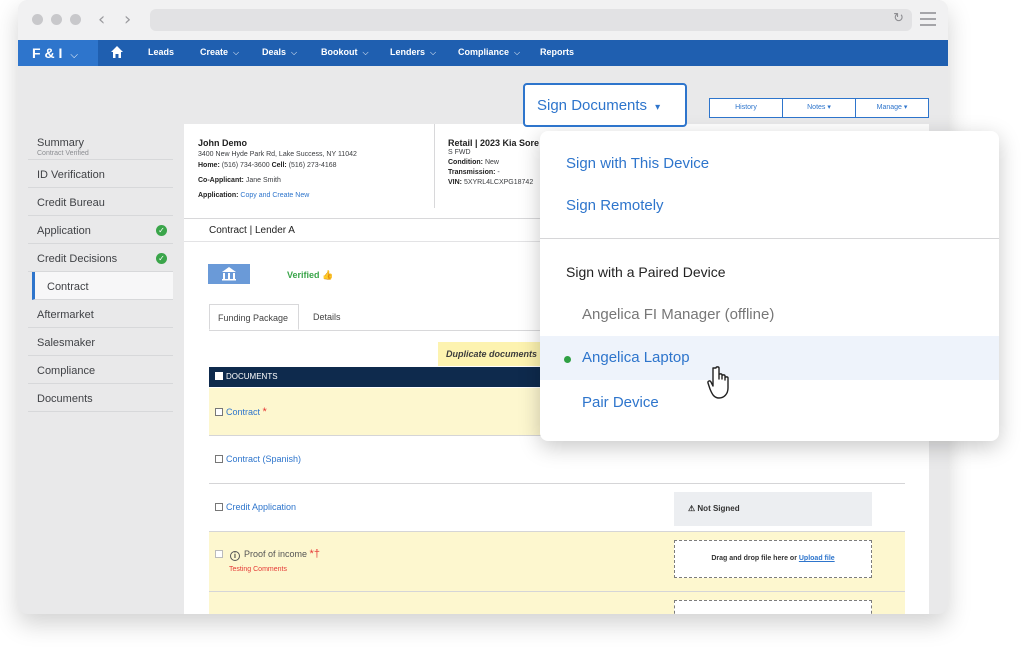 This screenshot has width=1024, height=664. Describe the element at coordinates (567, 359) in the screenshot. I see `online-status-dot` at that location.